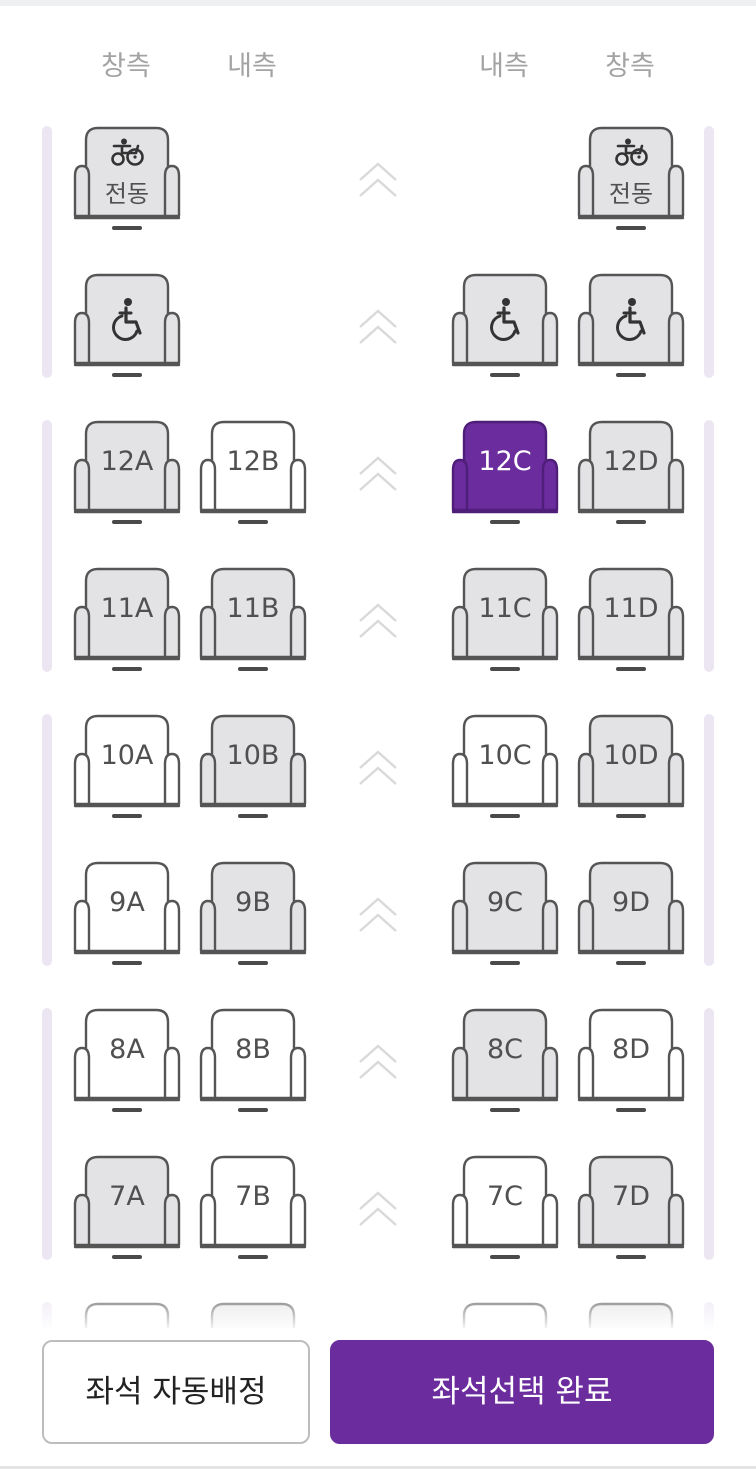 This screenshot has width=756, height=1469. Describe the element at coordinates (253, 1060) in the screenshot. I see `seat-8b: 8B` at that location.